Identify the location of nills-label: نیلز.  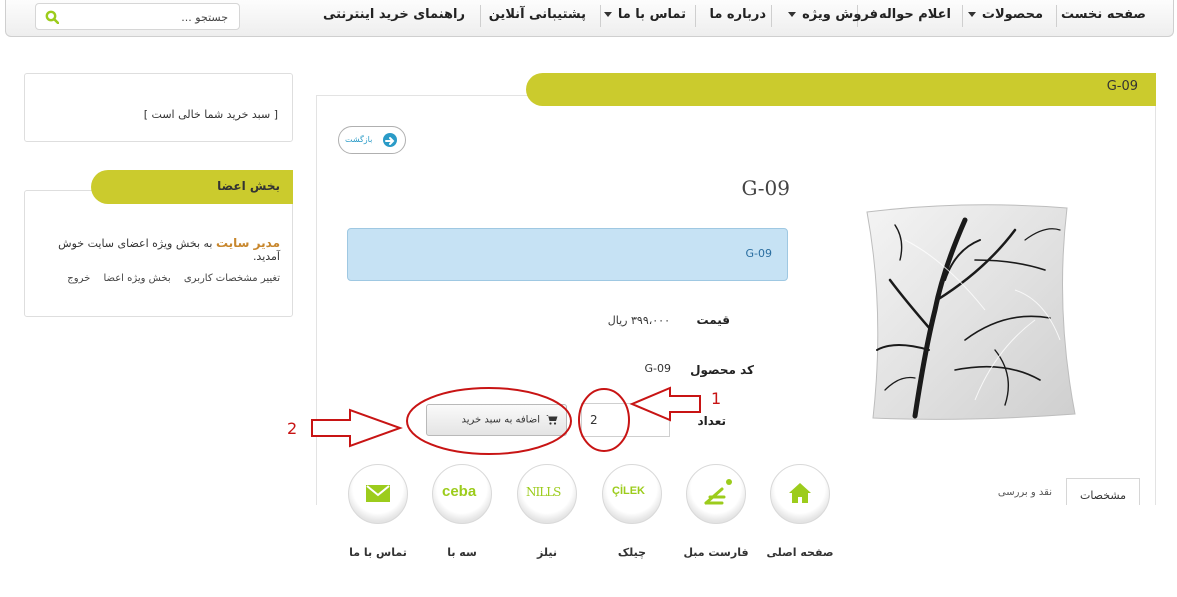
(547, 552).